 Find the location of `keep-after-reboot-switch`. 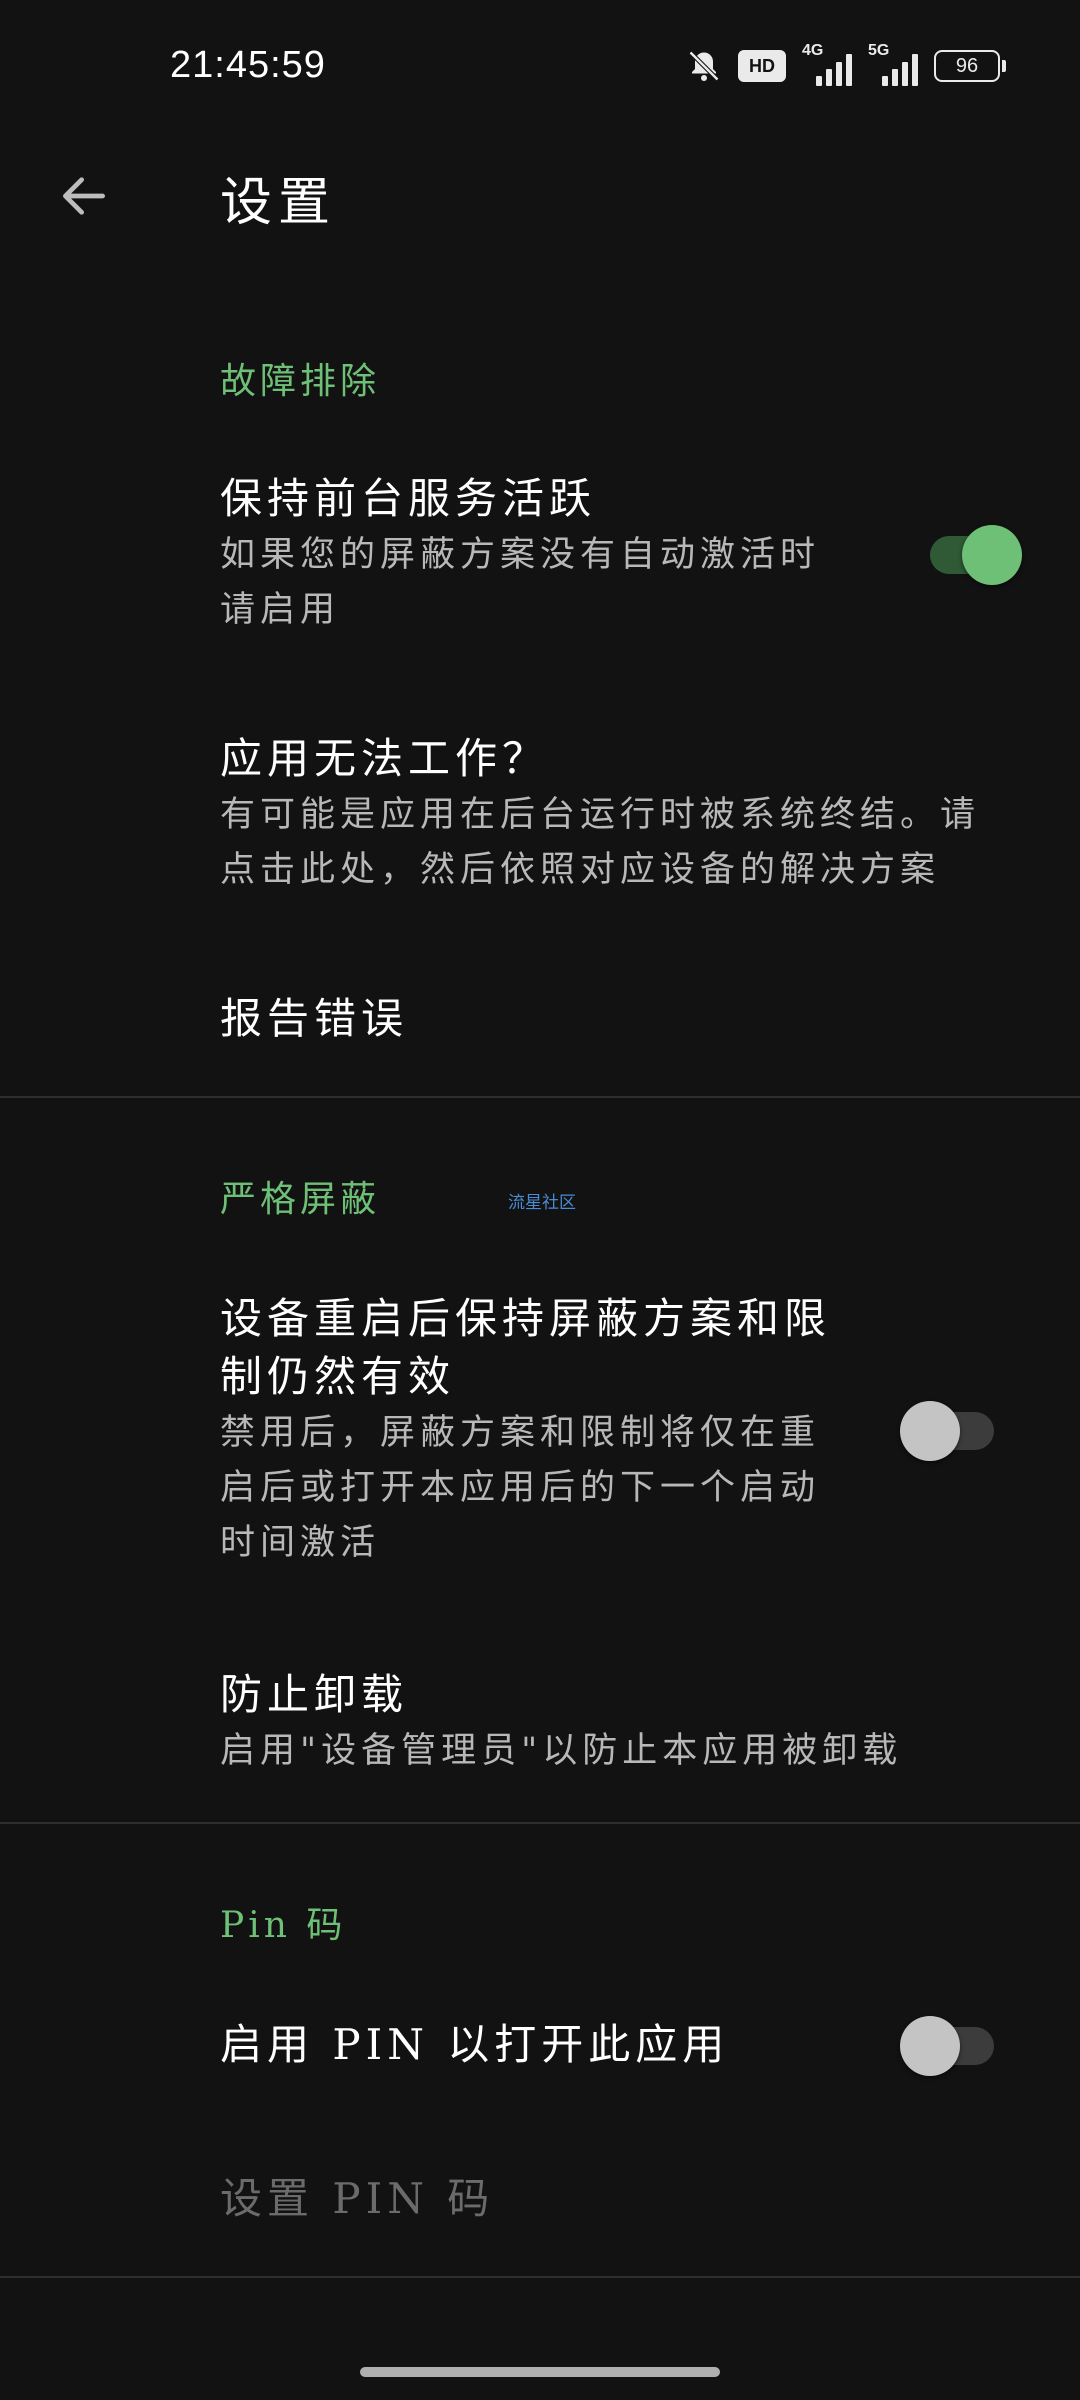

keep-after-reboot-switch is located at coordinates (950, 1430).